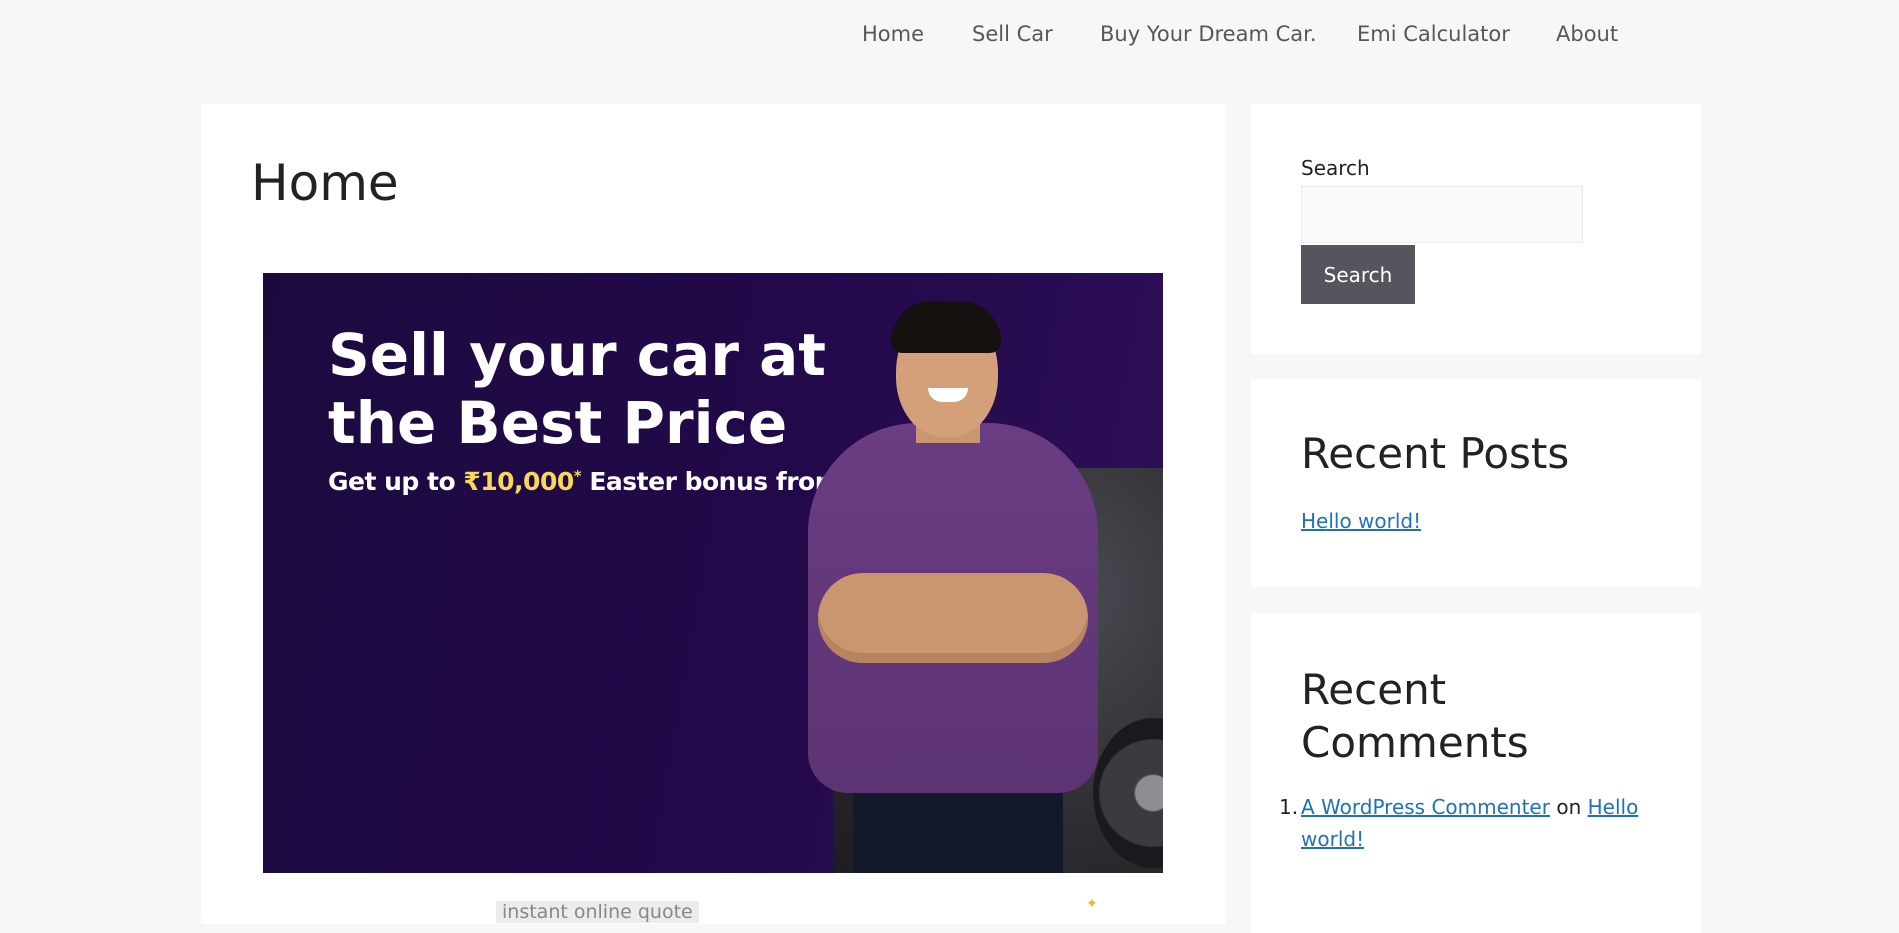 Image resolution: width=1899 pixels, height=933 pixels. I want to click on hero-bonus-amount: ₹10,000, so click(518, 481).